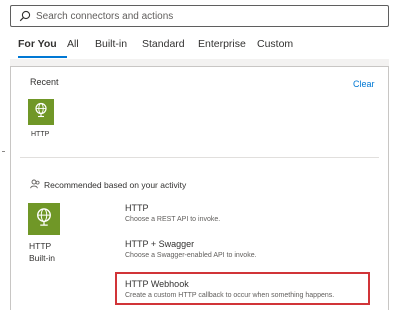  I want to click on search-box, so click(199, 16).